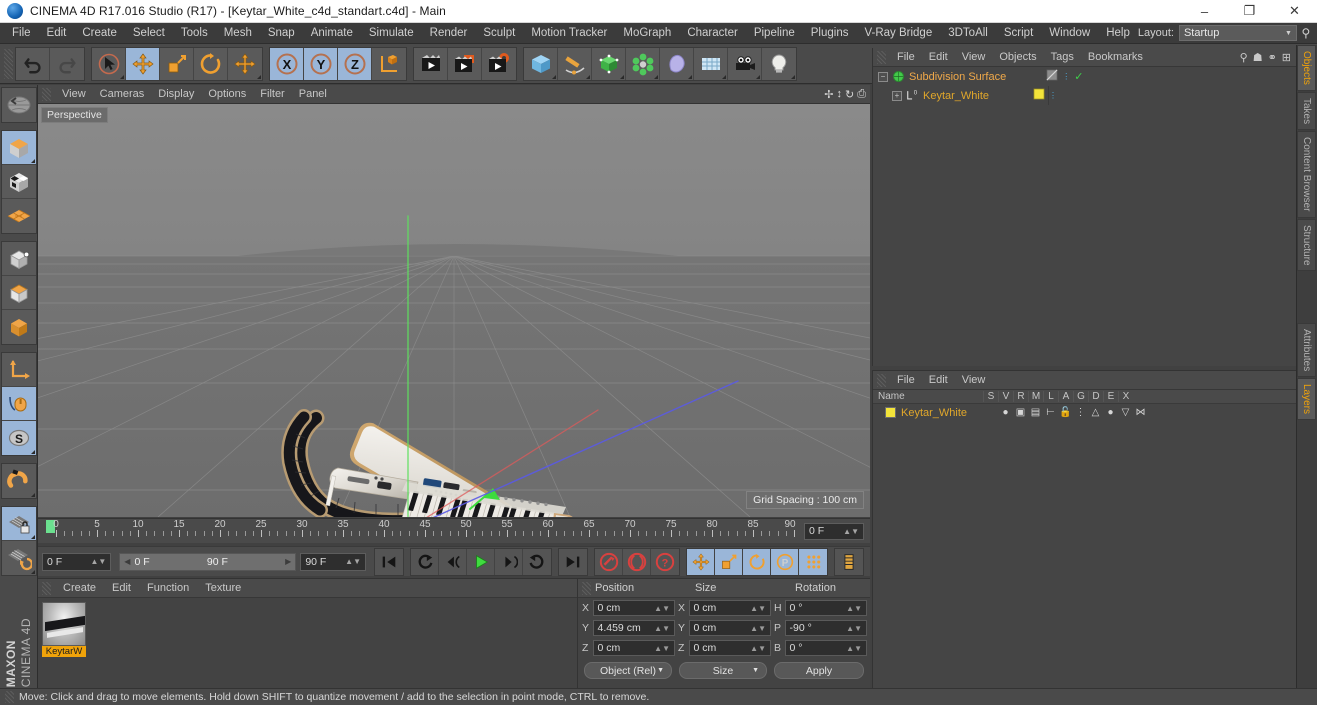 The height and width of the screenshot is (705, 1317). Describe the element at coordinates (1017, 57) in the screenshot. I see `object-menu-objects: Objects` at that location.